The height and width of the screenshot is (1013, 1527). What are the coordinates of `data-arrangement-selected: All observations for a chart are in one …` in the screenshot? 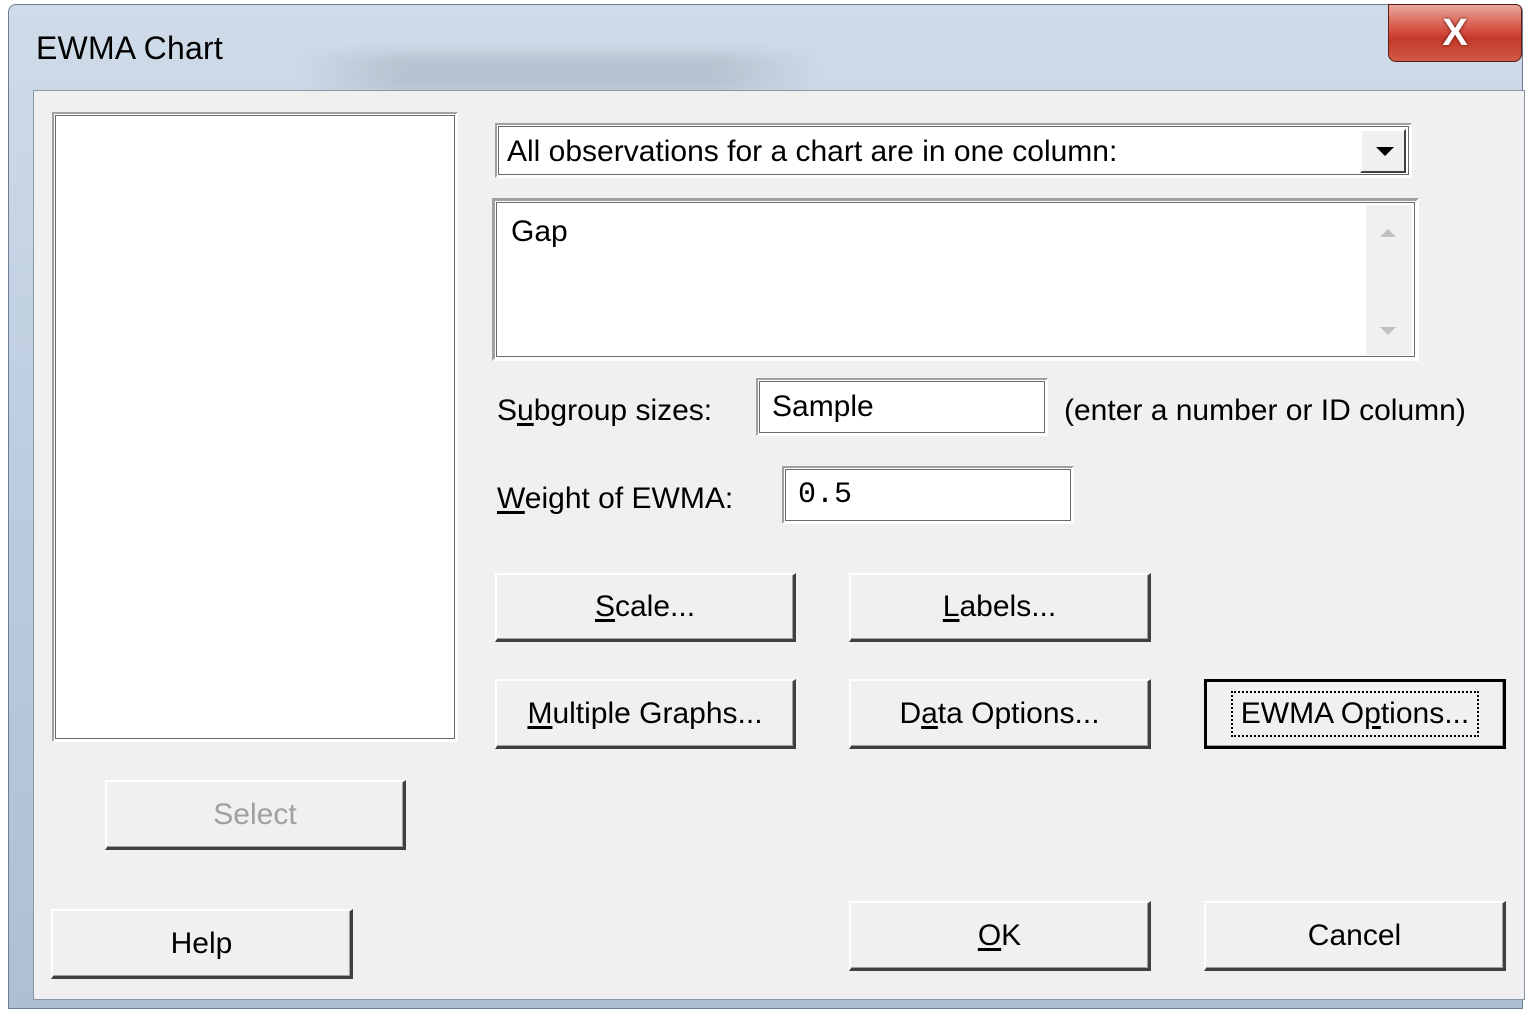 It's located at (812, 151).